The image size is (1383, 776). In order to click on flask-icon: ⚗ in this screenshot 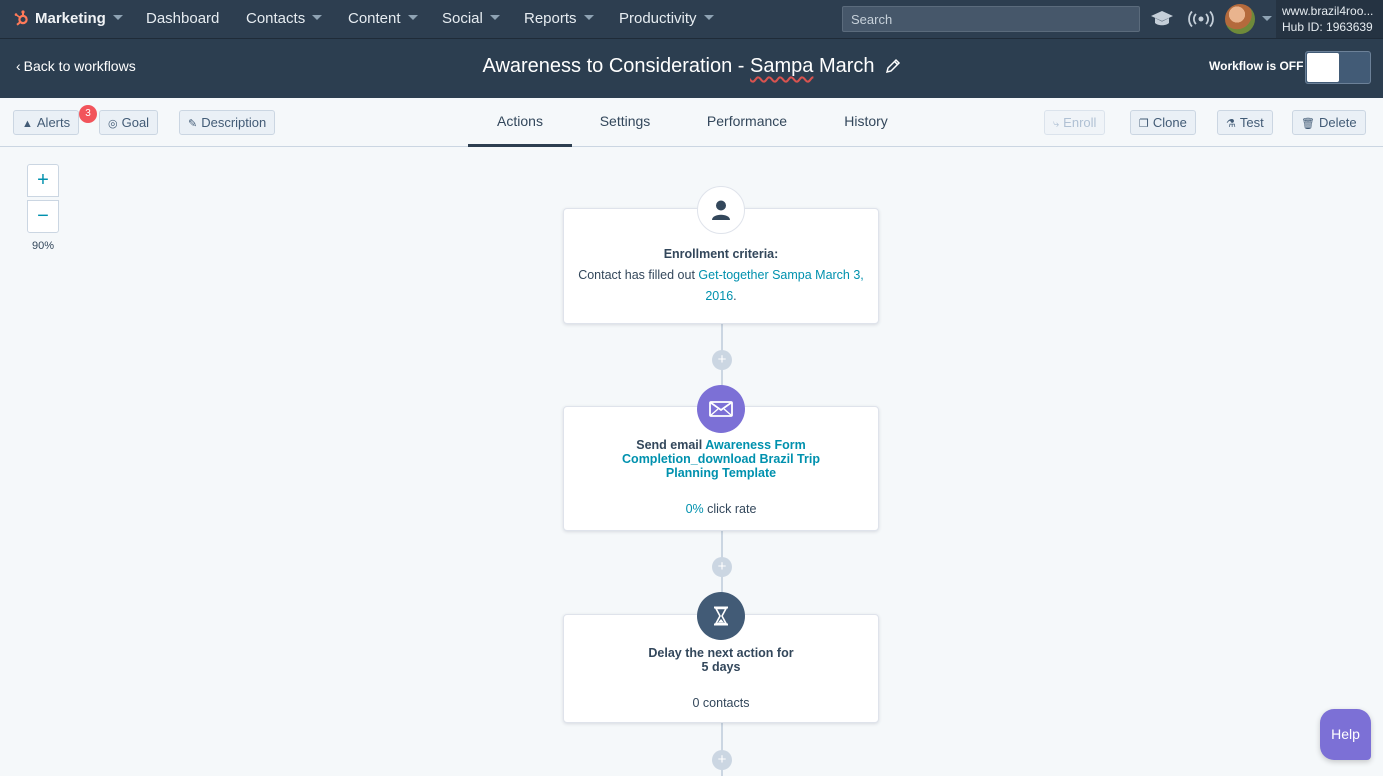, I will do `click(1231, 124)`.